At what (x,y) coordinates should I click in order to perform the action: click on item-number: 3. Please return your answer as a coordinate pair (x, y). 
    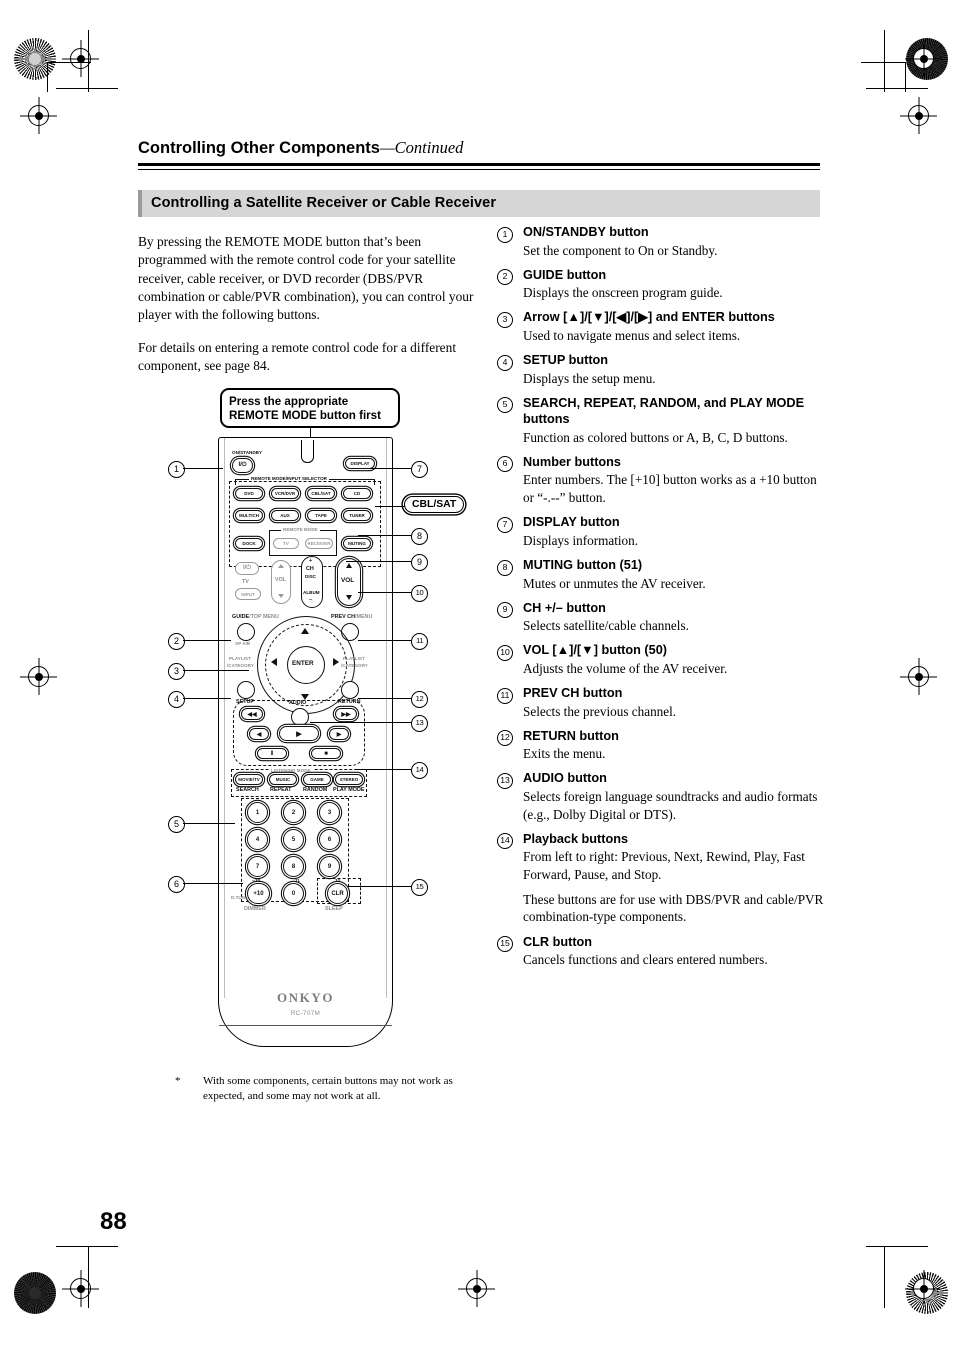
    Looking at the image, I should click on (505, 319).